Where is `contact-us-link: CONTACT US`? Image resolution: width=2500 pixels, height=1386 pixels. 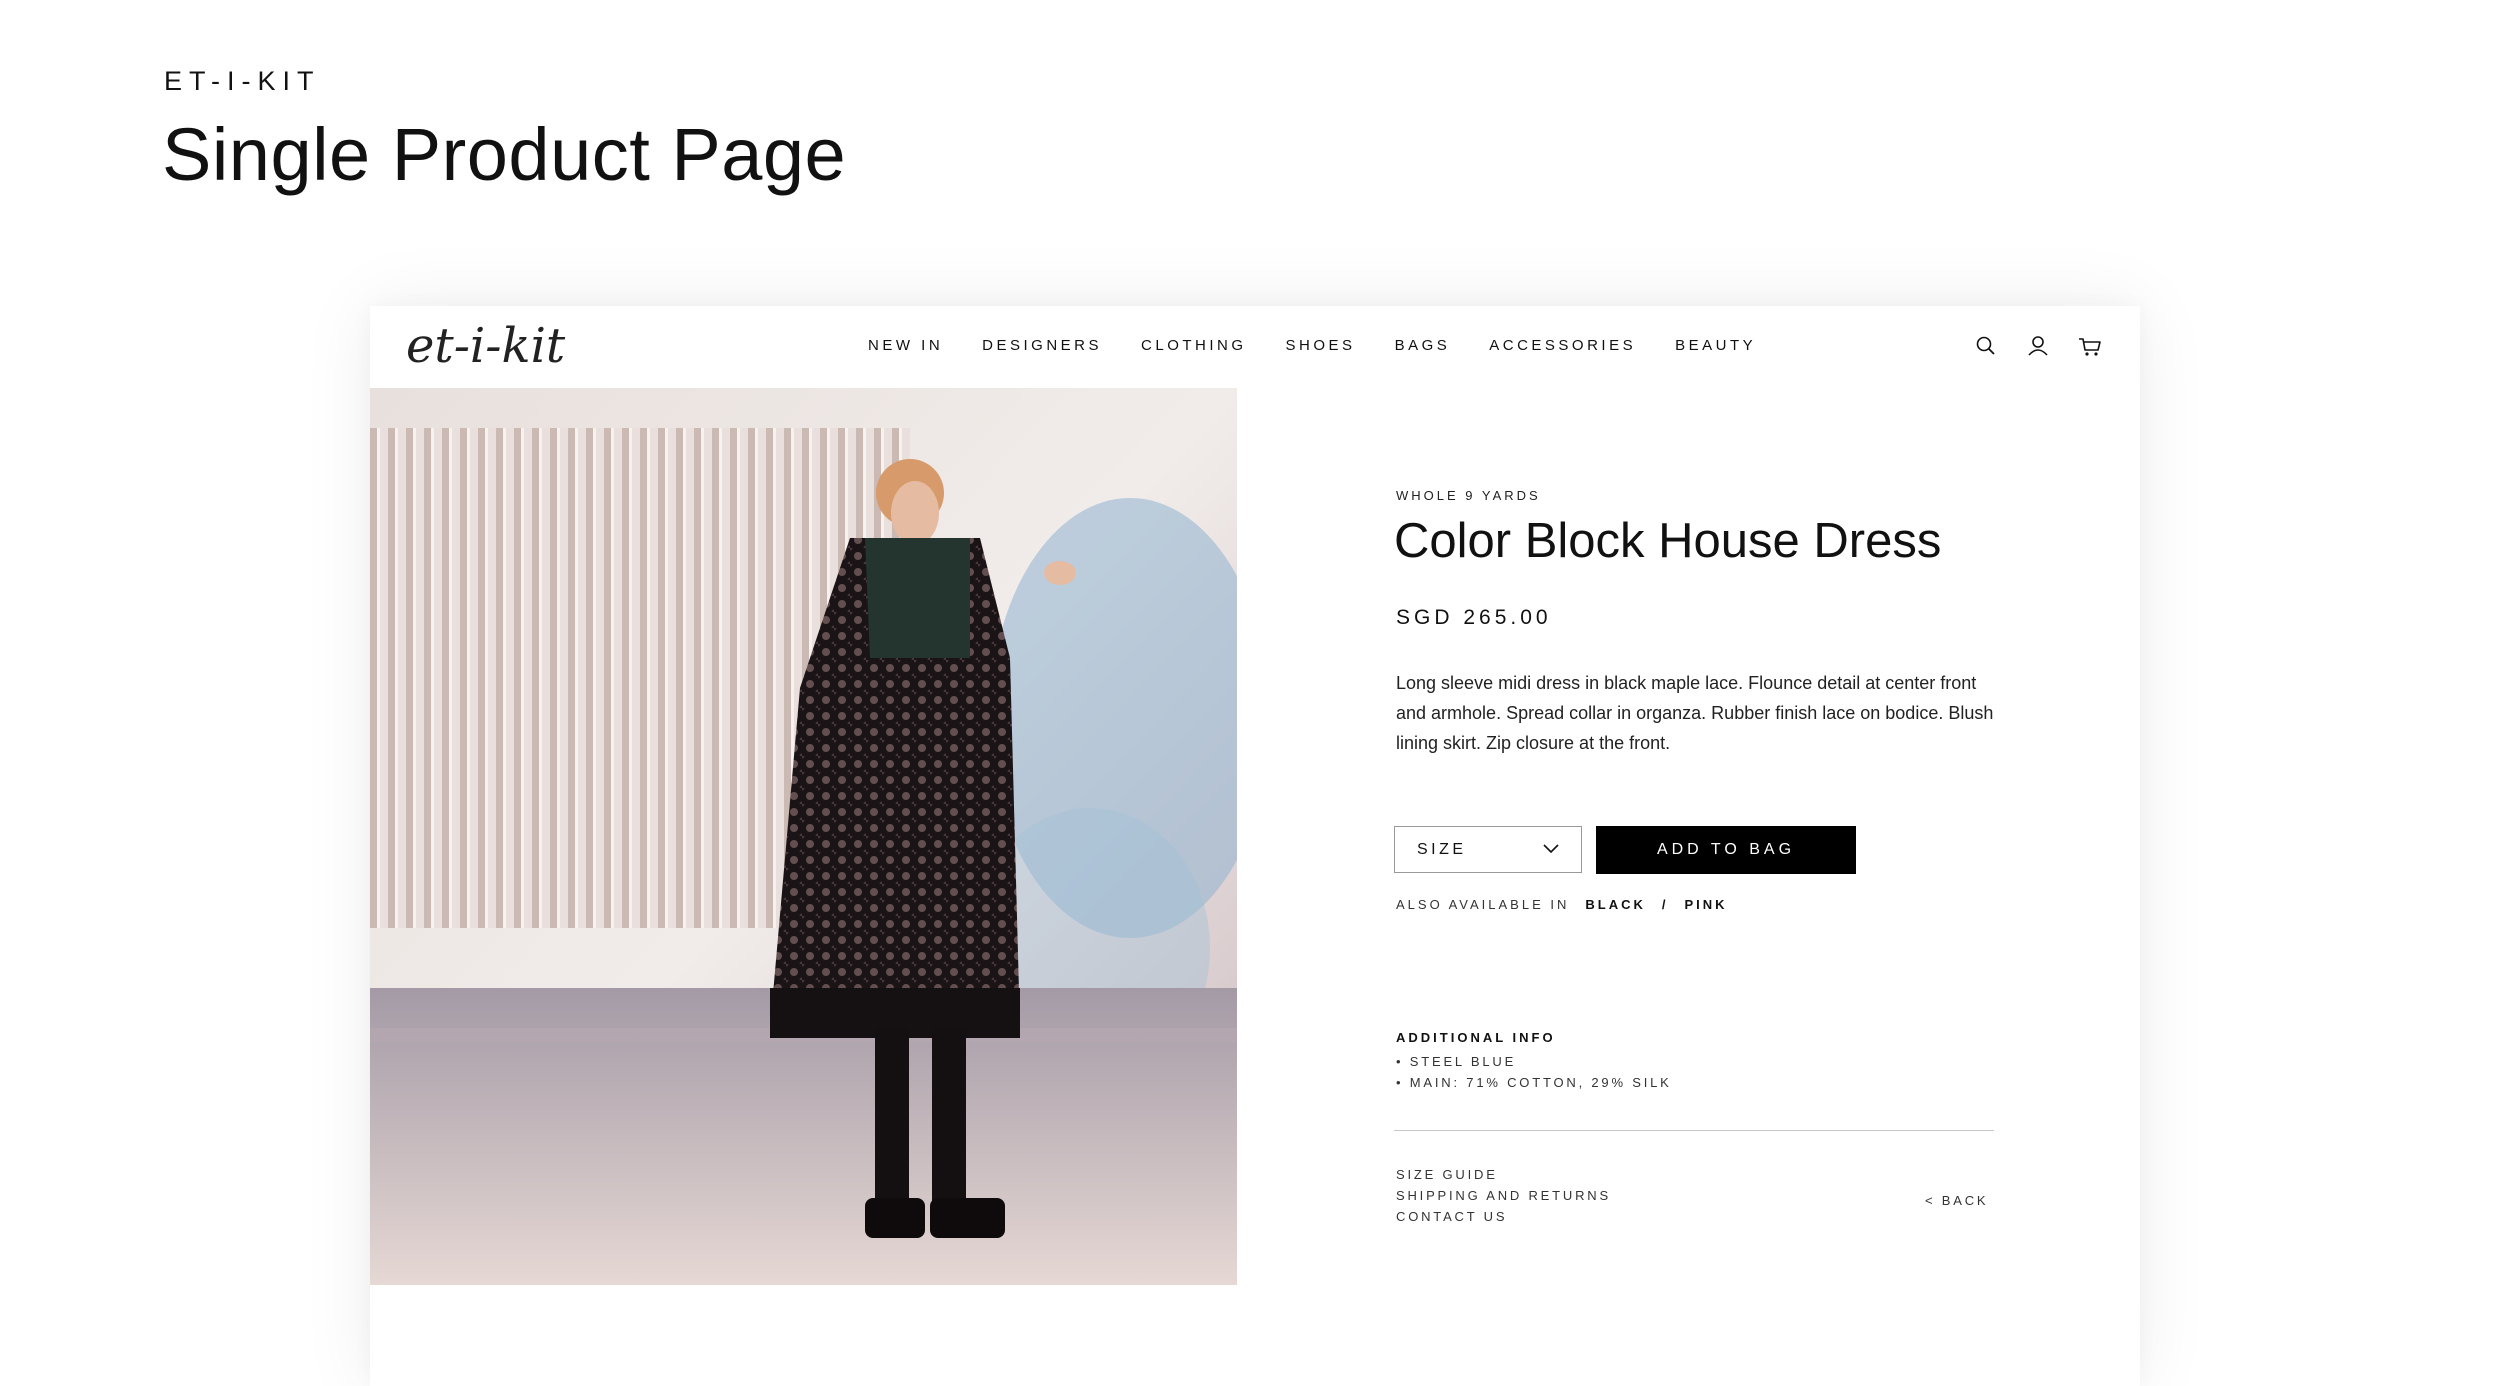
contact-us-link: CONTACT US is located at coordinates (1503, 1216).